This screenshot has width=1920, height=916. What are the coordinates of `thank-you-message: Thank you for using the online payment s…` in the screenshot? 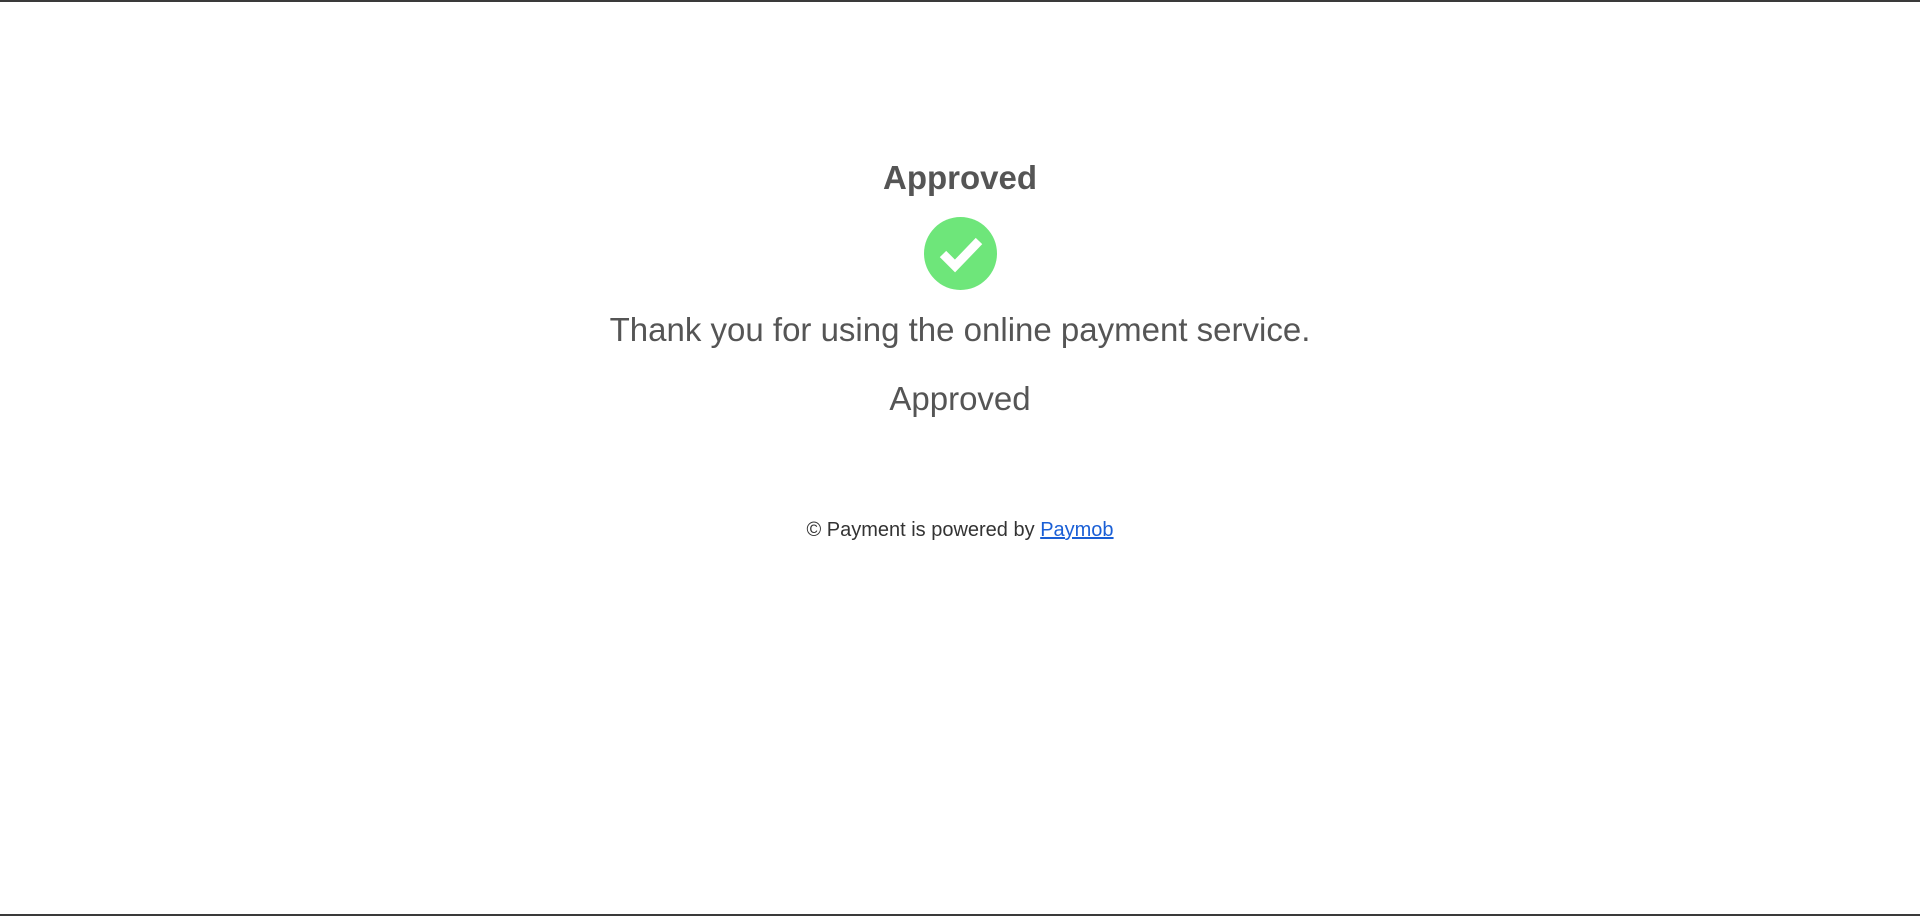 It's located at (960, 329).